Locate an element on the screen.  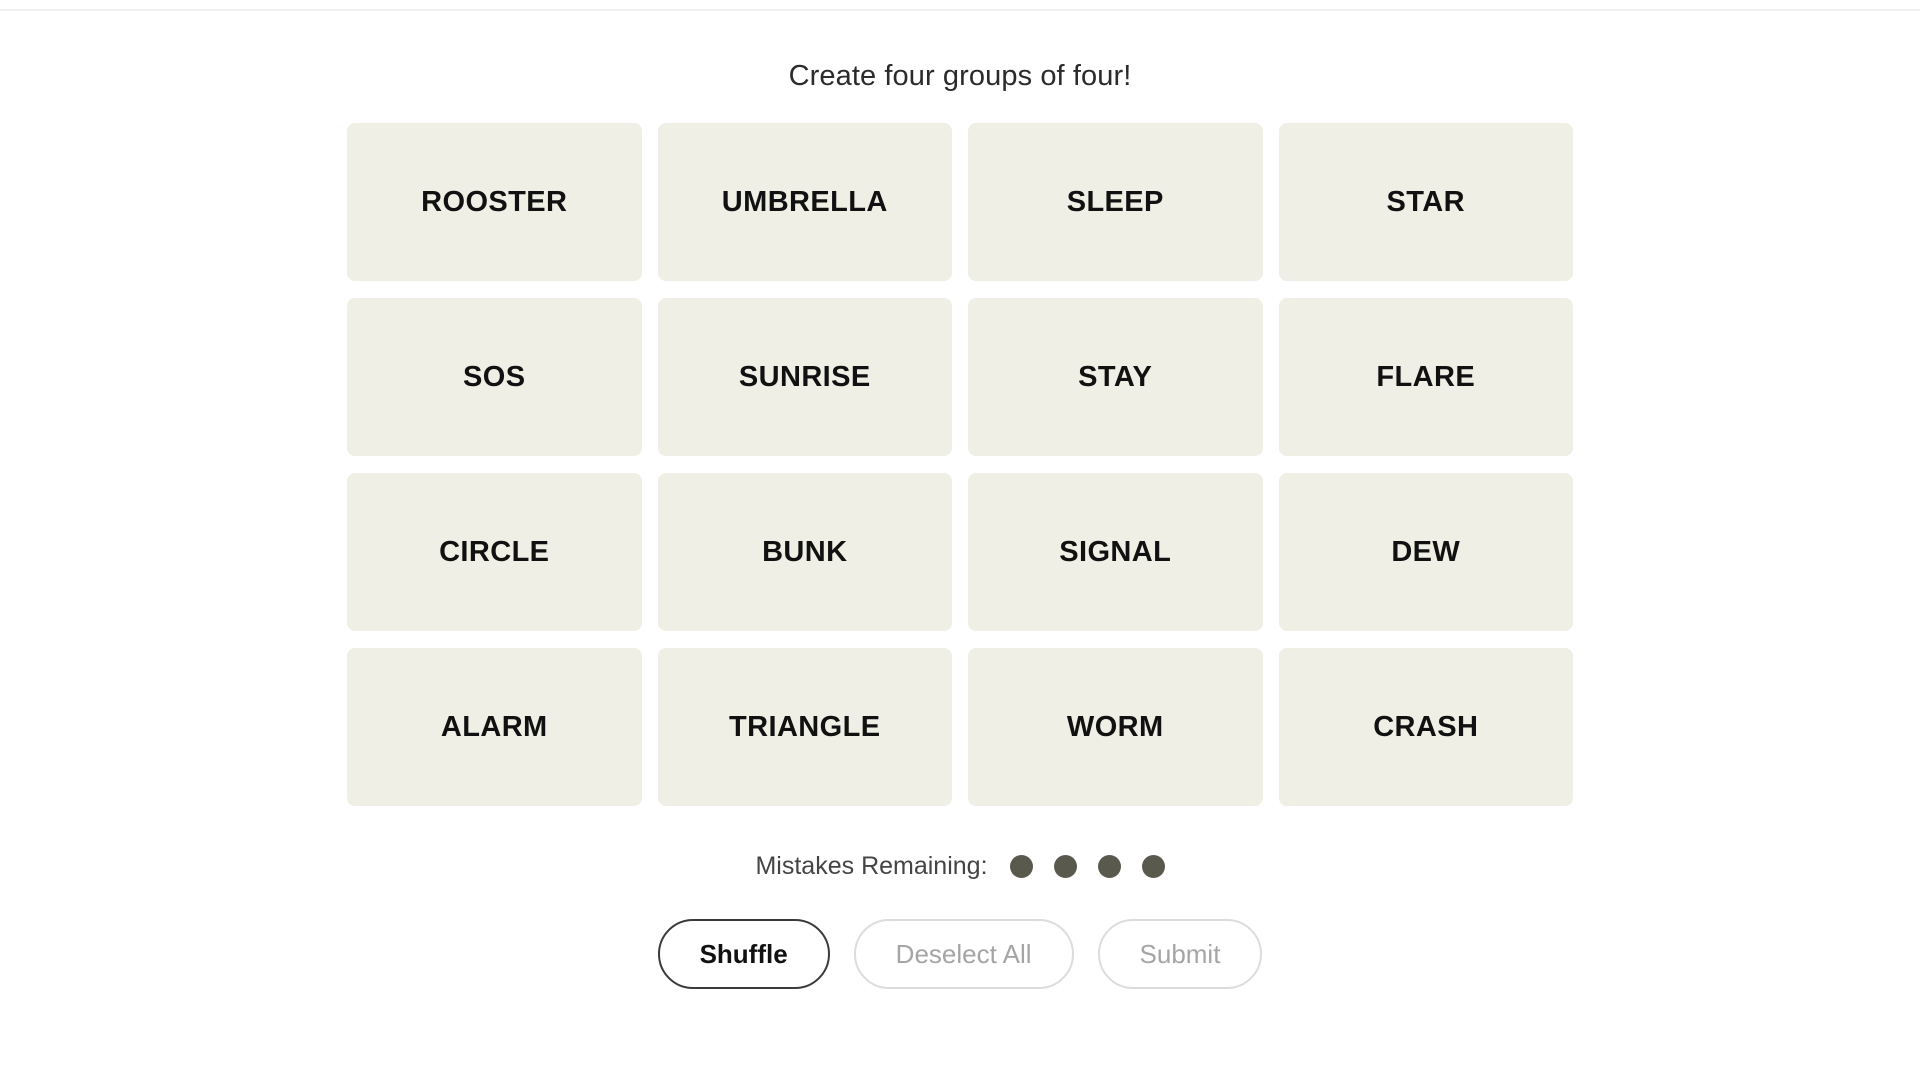
deselect-all-button: Deselect All is located at coordinates (963, 954).